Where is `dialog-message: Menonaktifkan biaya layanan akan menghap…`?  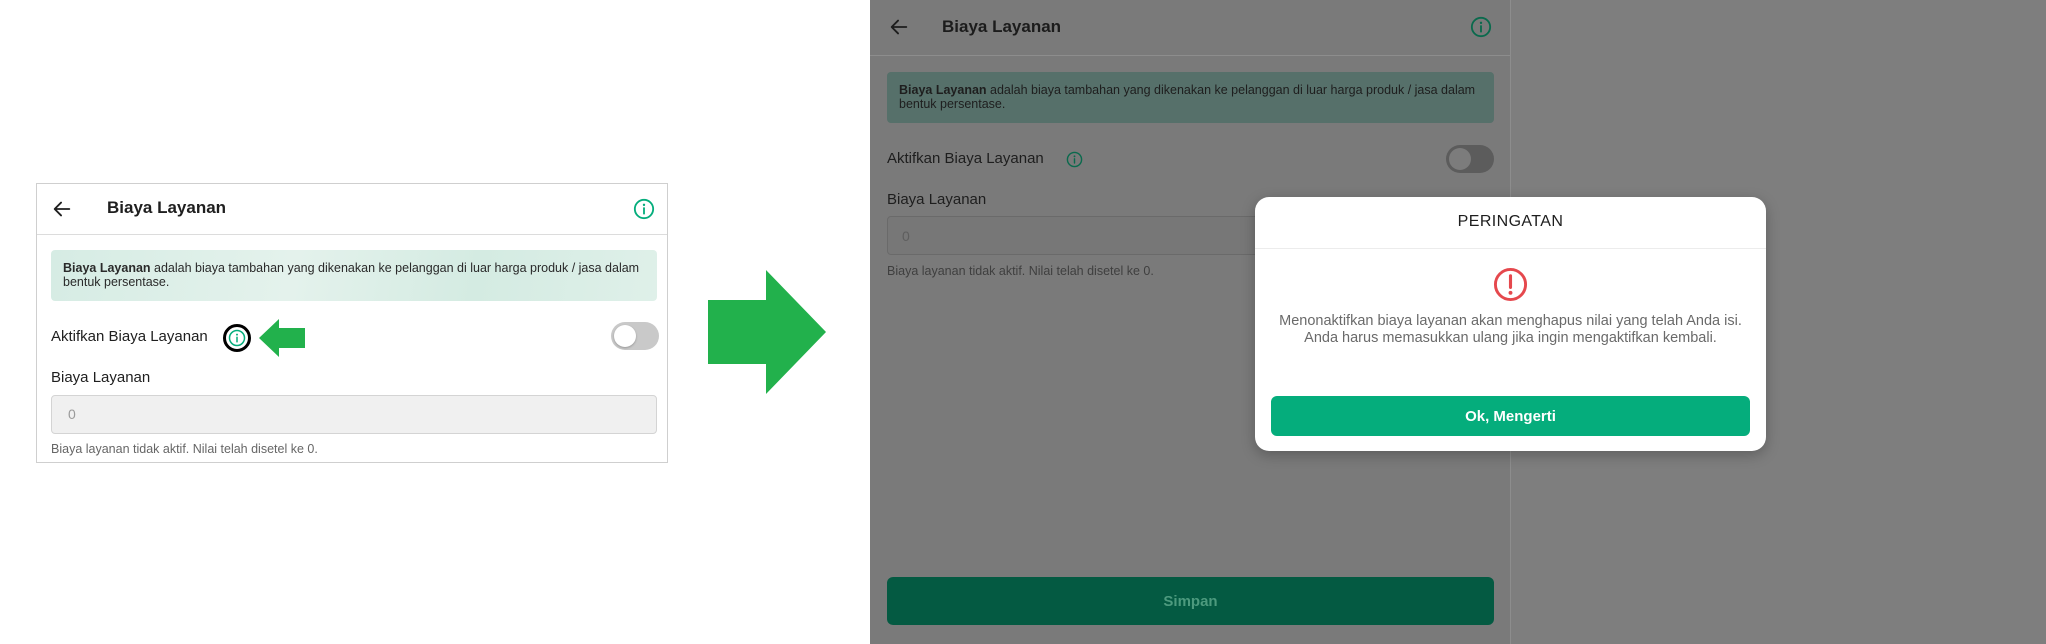
dialog-message: Menonaktifkan biaya layanan akan menghap… is located at coordinates (1510, 329).